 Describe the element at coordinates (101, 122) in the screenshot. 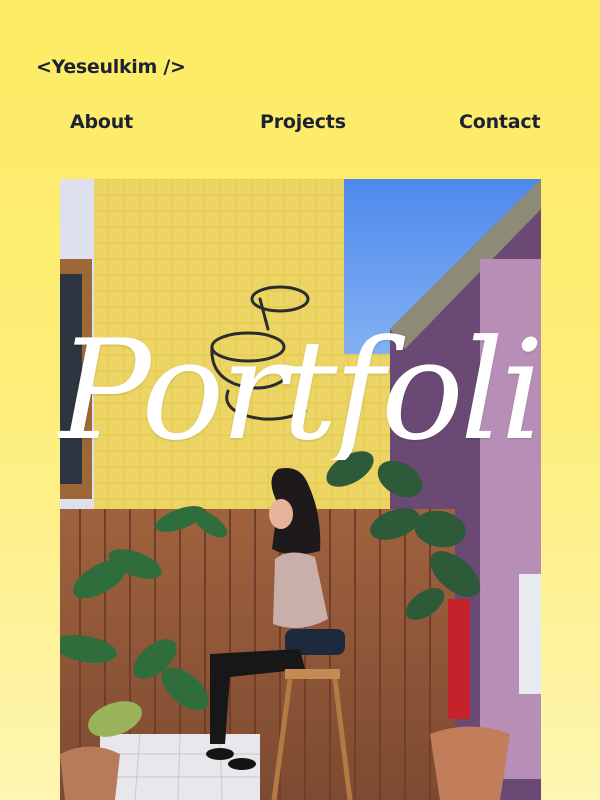

I see `nav-link-about: About` at that location.